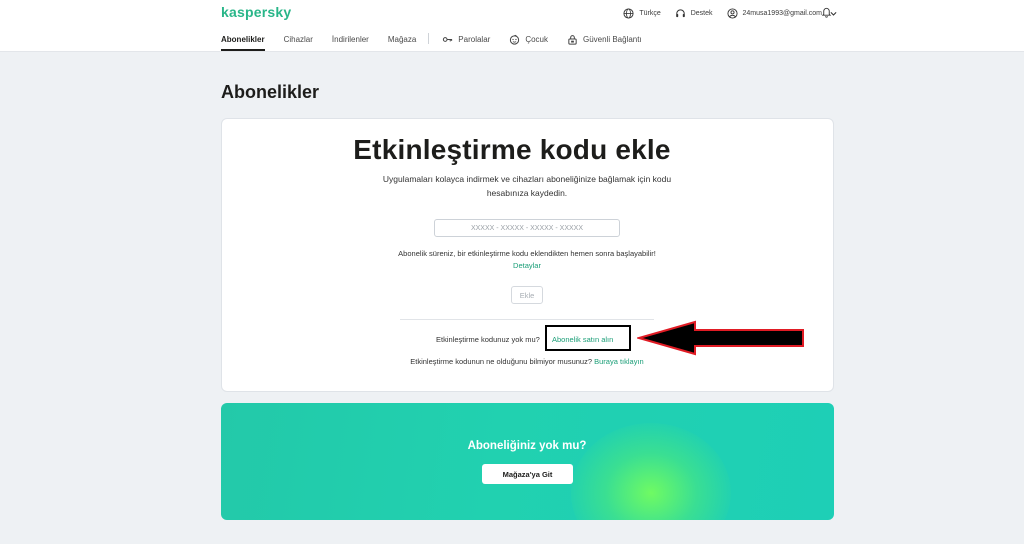  What do you see at coordinates (527, 446) in the screenshot?
I see `banner-title: Aboneliğiniz yok mu?` at bounding box center [527, 446].